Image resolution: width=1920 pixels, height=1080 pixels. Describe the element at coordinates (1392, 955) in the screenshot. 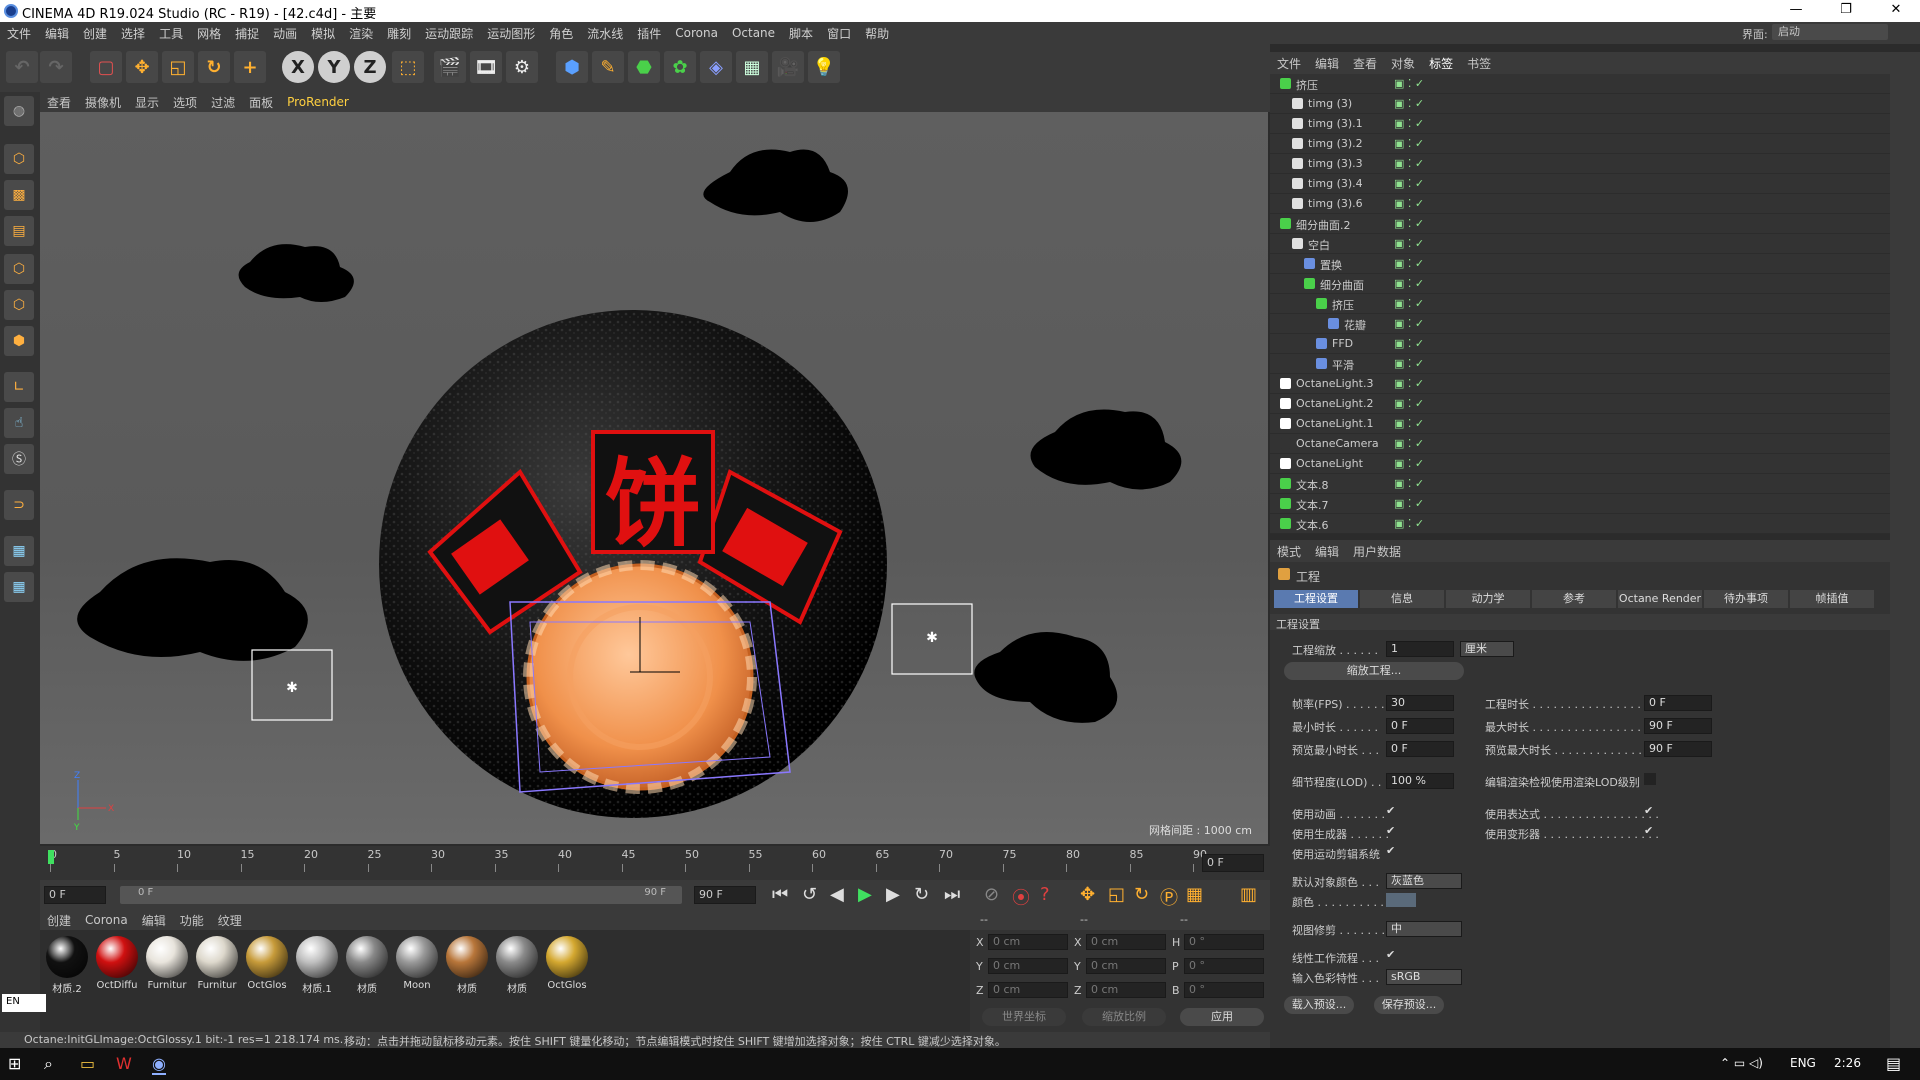

I see `linear-workflow-checkbox: ✔` at that location.